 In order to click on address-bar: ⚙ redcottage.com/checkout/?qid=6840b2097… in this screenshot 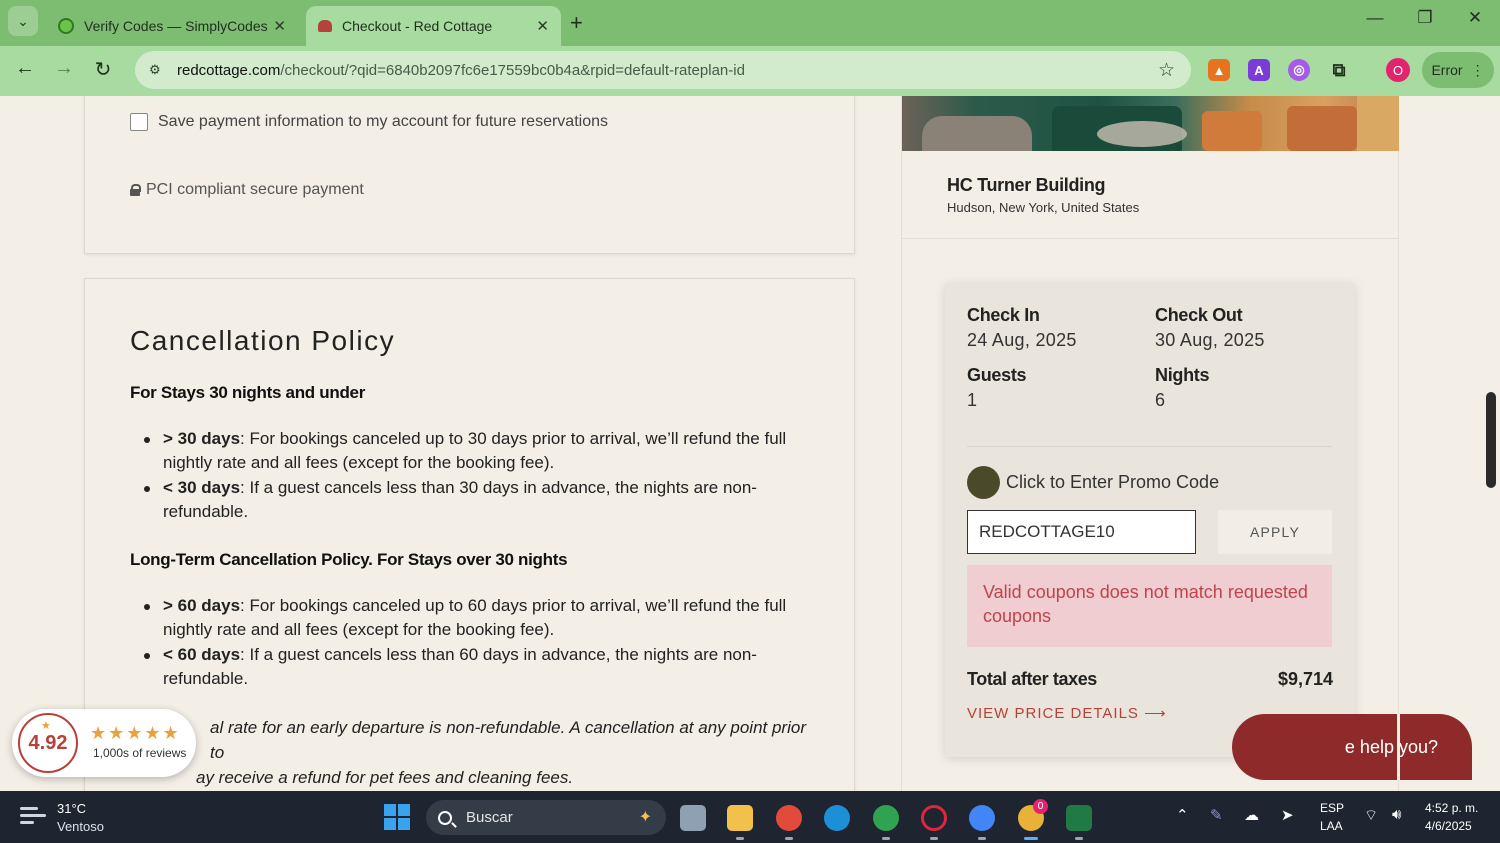, I will do `click(663, 70)`.